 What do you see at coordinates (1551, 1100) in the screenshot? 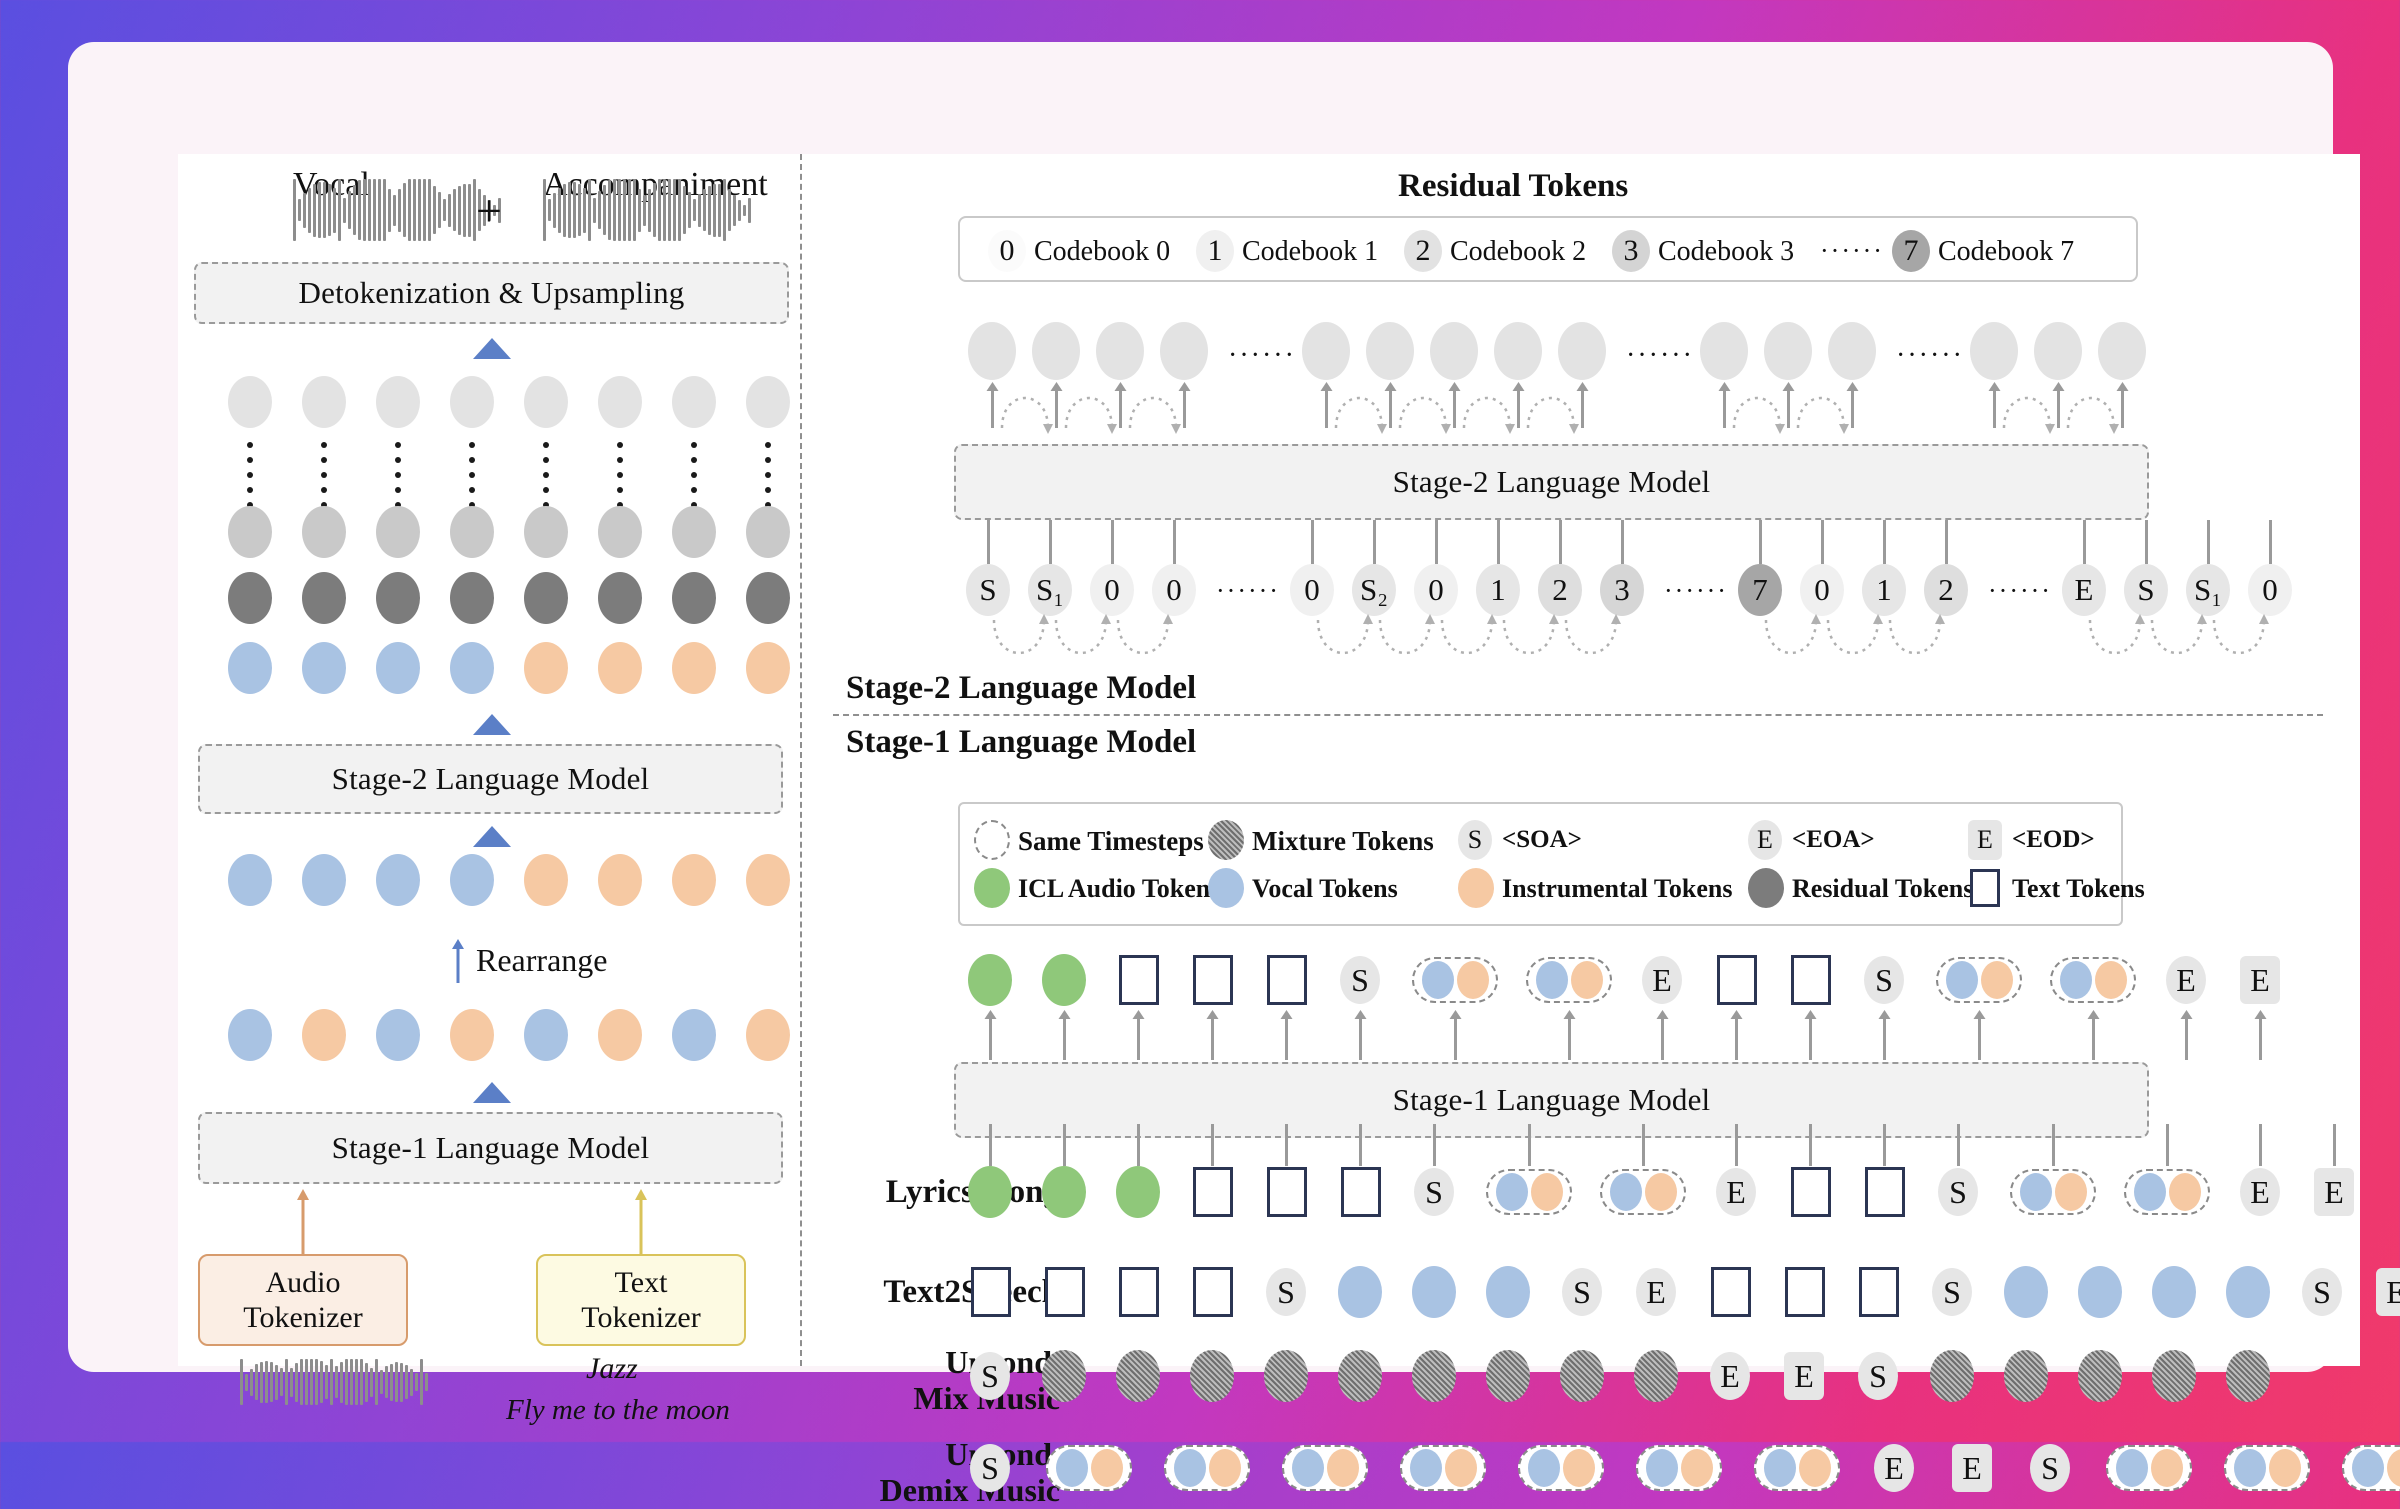
I see `stage1-model-box: Stage-1 Language Model` at bounding box center [1551, 1100].